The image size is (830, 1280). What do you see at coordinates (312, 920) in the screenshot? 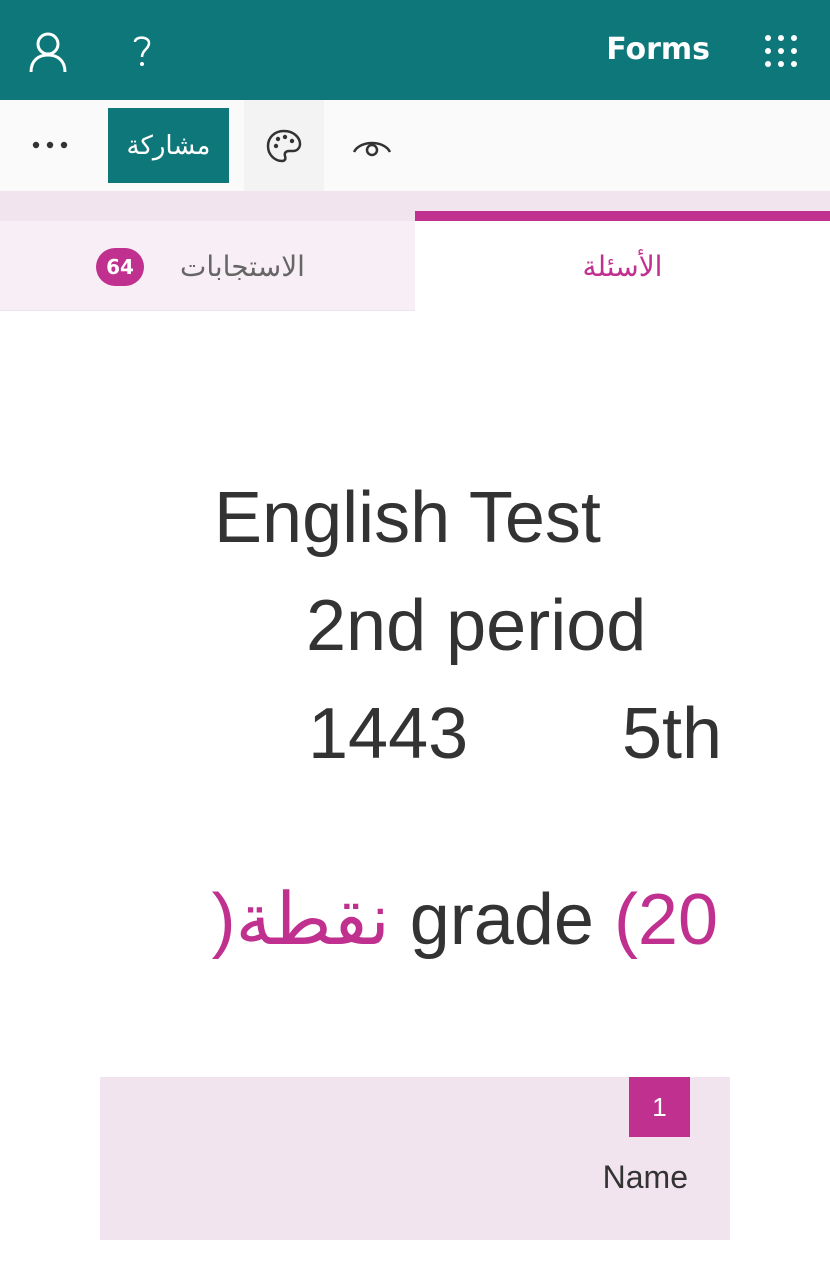
I see `form-title-points-word: نقطة` at bounding box center [312, 920].